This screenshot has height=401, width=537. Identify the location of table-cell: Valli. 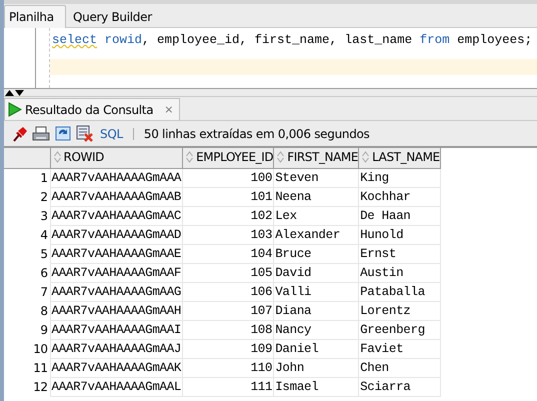
(316, 292).